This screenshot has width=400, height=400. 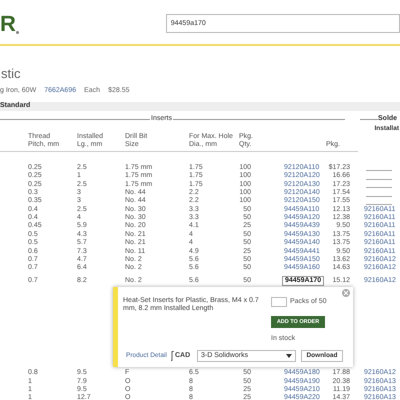 What do you see at coordinates (346, 293) in the screenshot?
I see `close-icon` at bounding box center [346, 293].